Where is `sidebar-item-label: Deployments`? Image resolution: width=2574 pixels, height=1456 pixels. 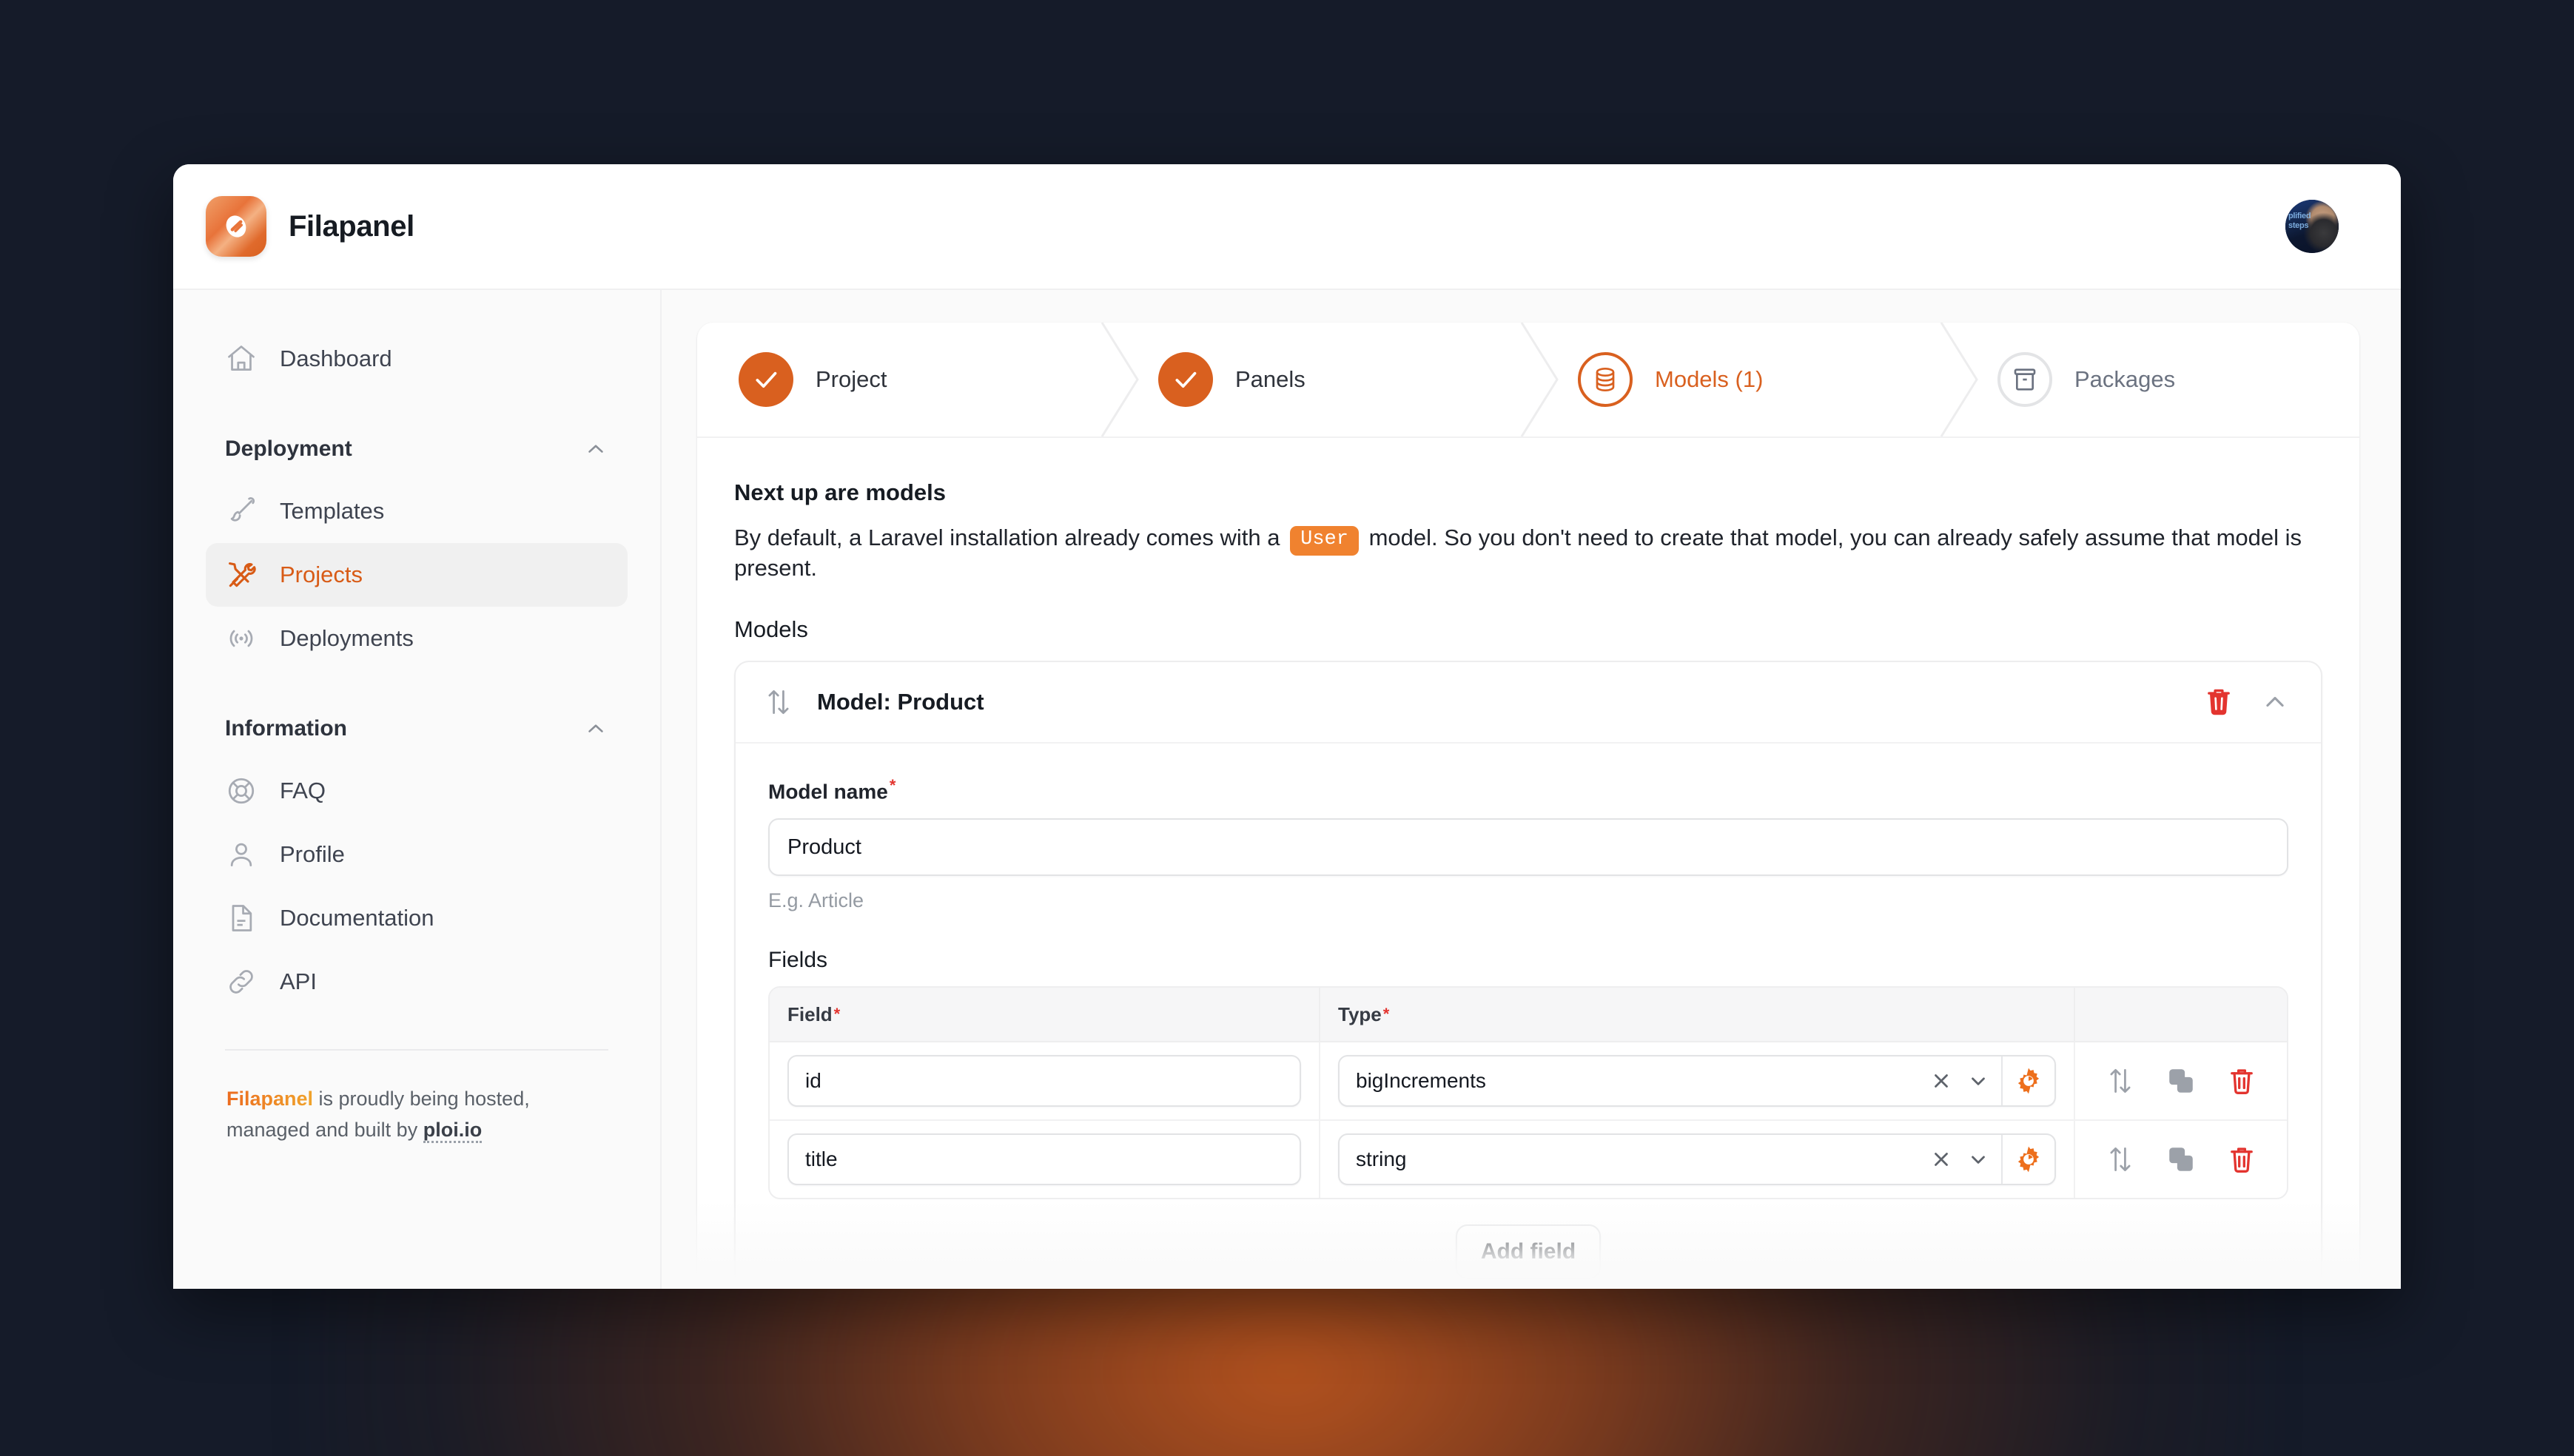 sidebar-item-label: Deployments is located at coordinates (347, 638).